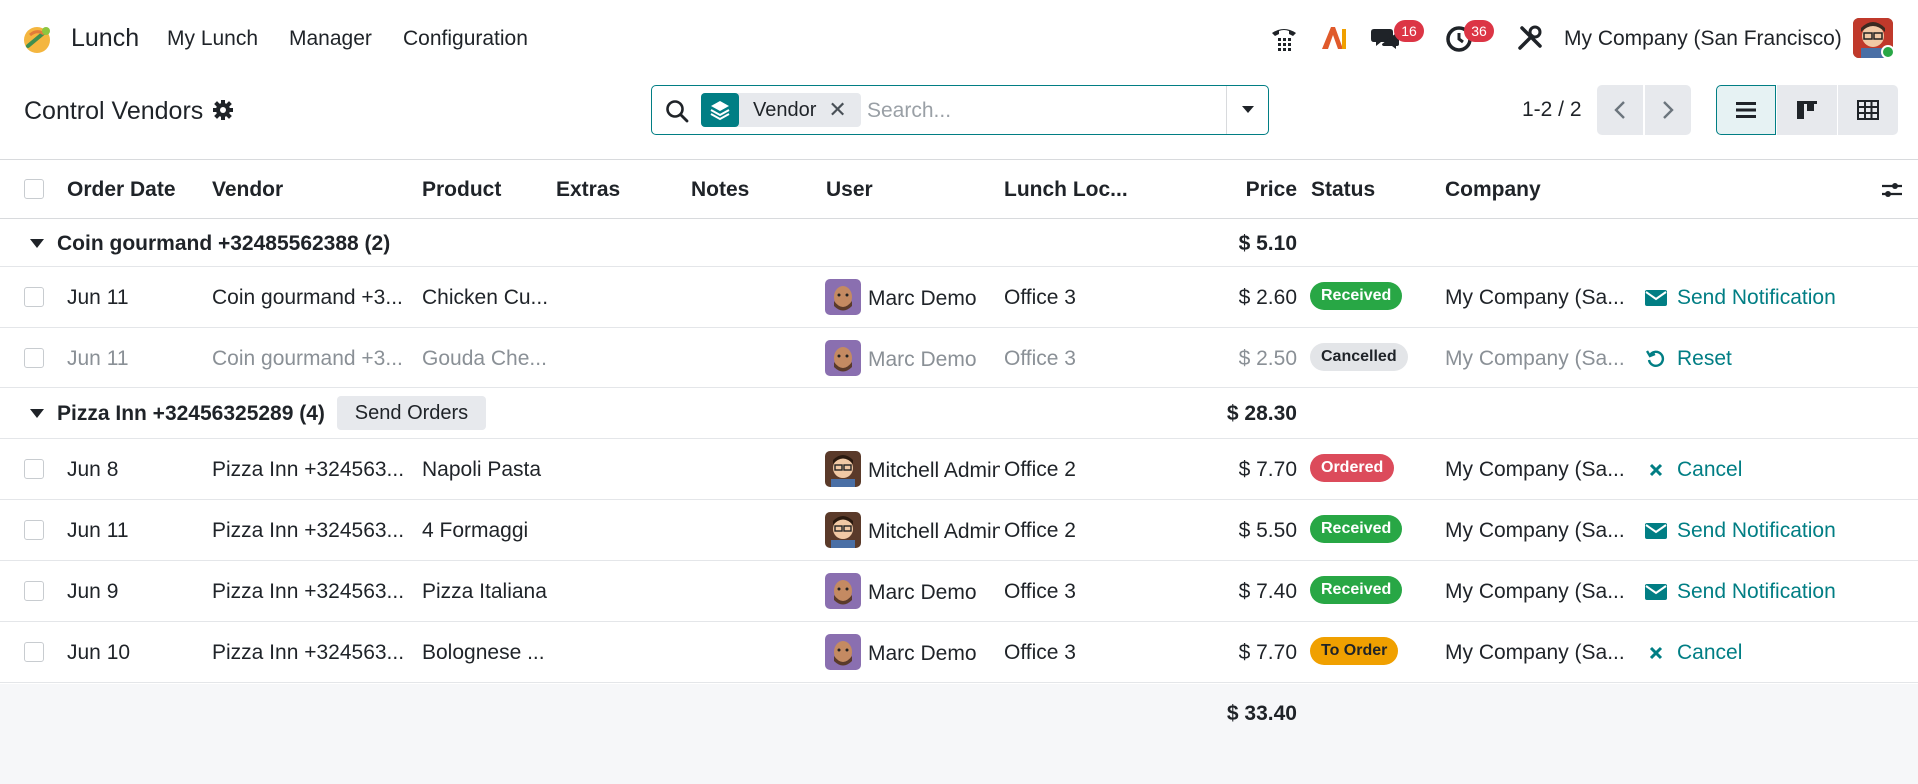  Describe the element at coordinates (1656, 653) in the screenshot. I see `close-icon` at that location.